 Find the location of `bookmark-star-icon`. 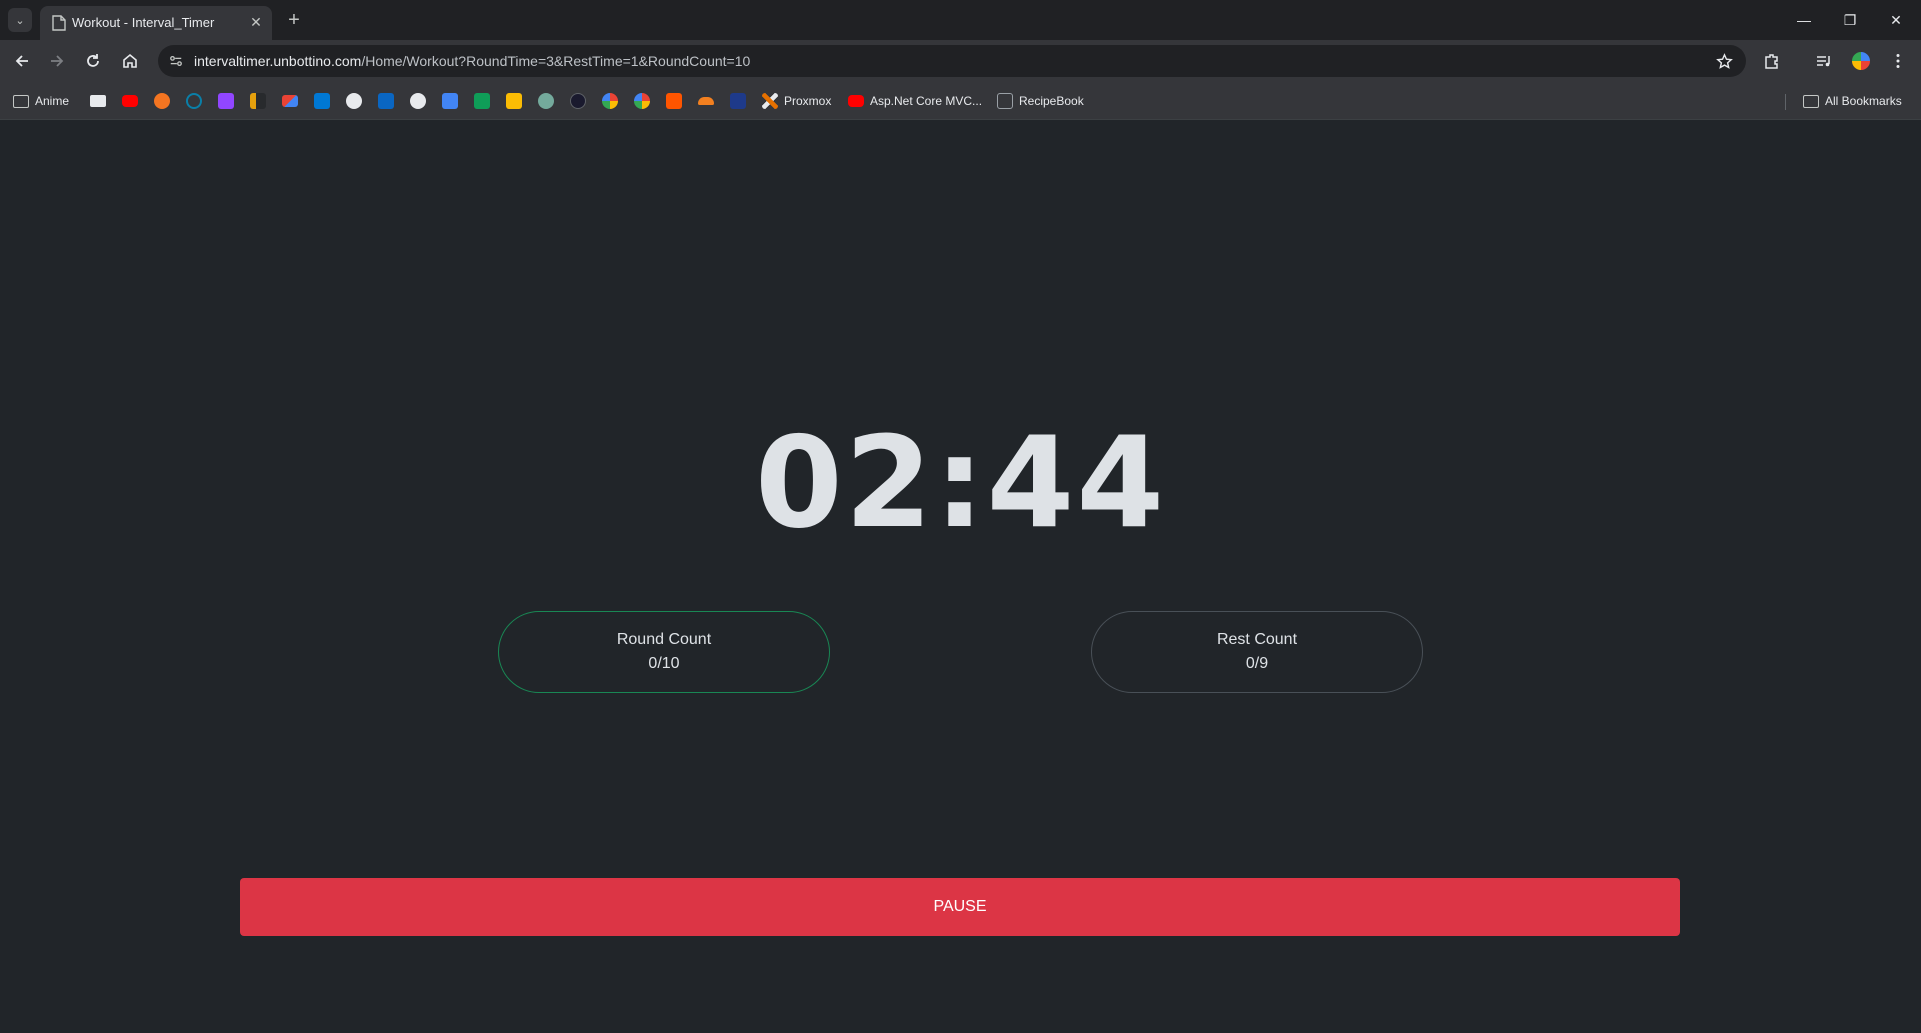

bookmark-star-icon is located at coordinates (1724, 61).